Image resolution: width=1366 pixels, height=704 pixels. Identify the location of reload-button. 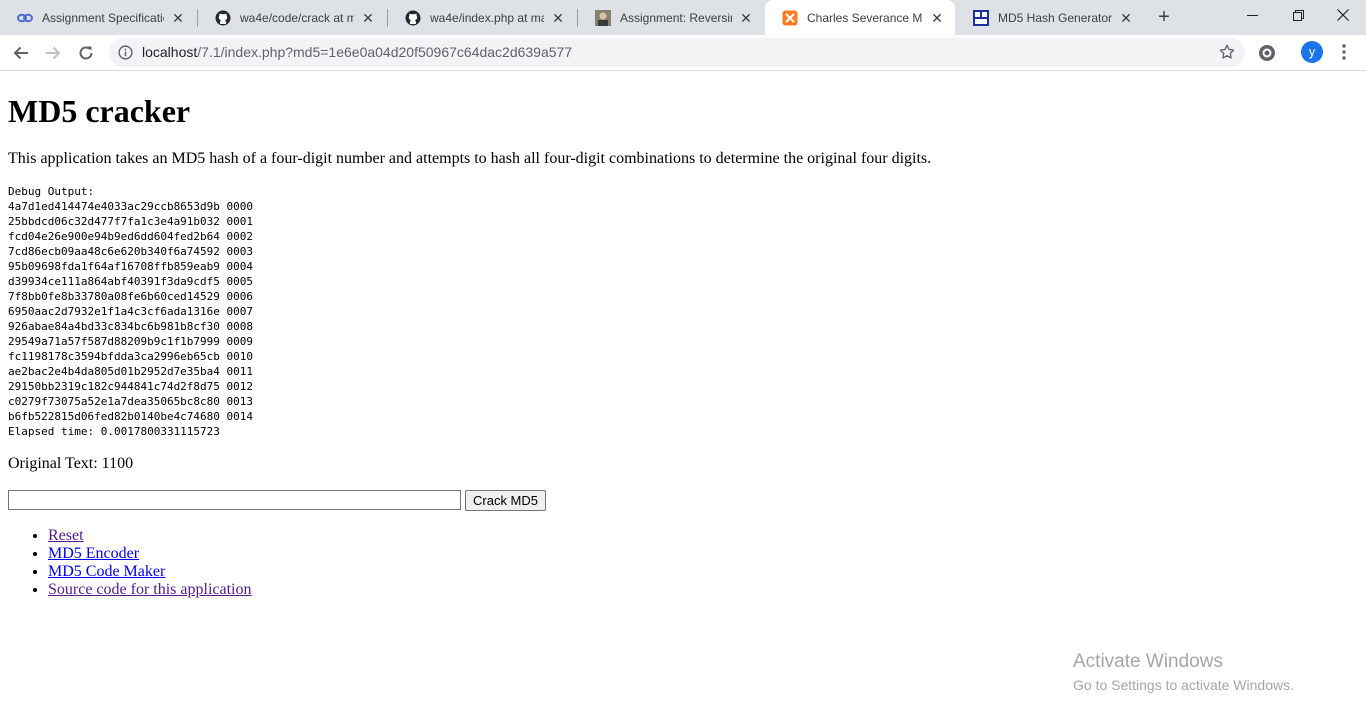
(86, 53).